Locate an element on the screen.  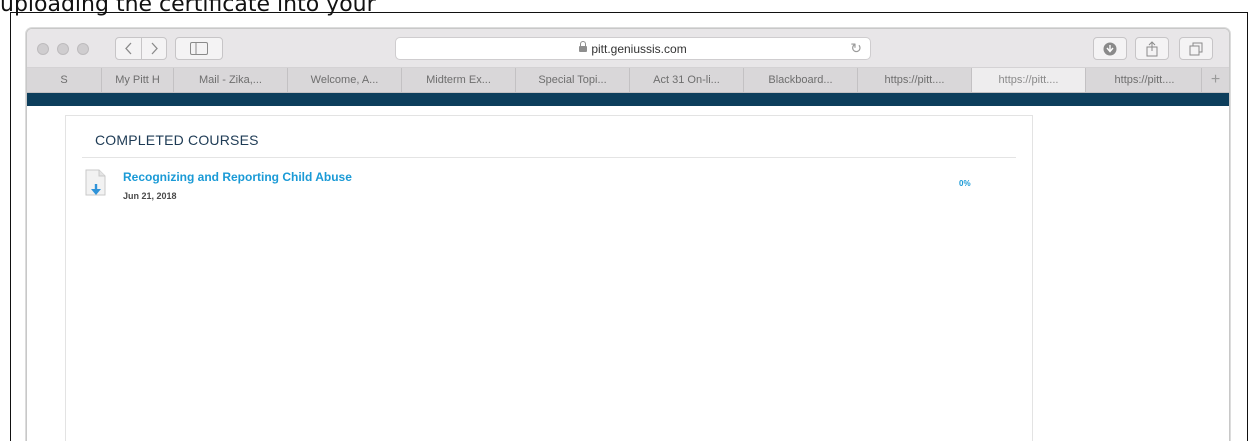
outer-caption-text: uploading the certificate into your is located at coordinates (188, 8).